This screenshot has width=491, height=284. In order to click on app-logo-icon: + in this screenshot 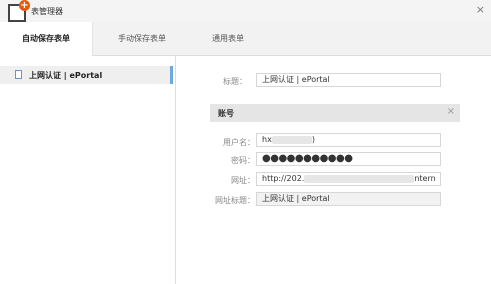, I will do `click(19, 11)`.